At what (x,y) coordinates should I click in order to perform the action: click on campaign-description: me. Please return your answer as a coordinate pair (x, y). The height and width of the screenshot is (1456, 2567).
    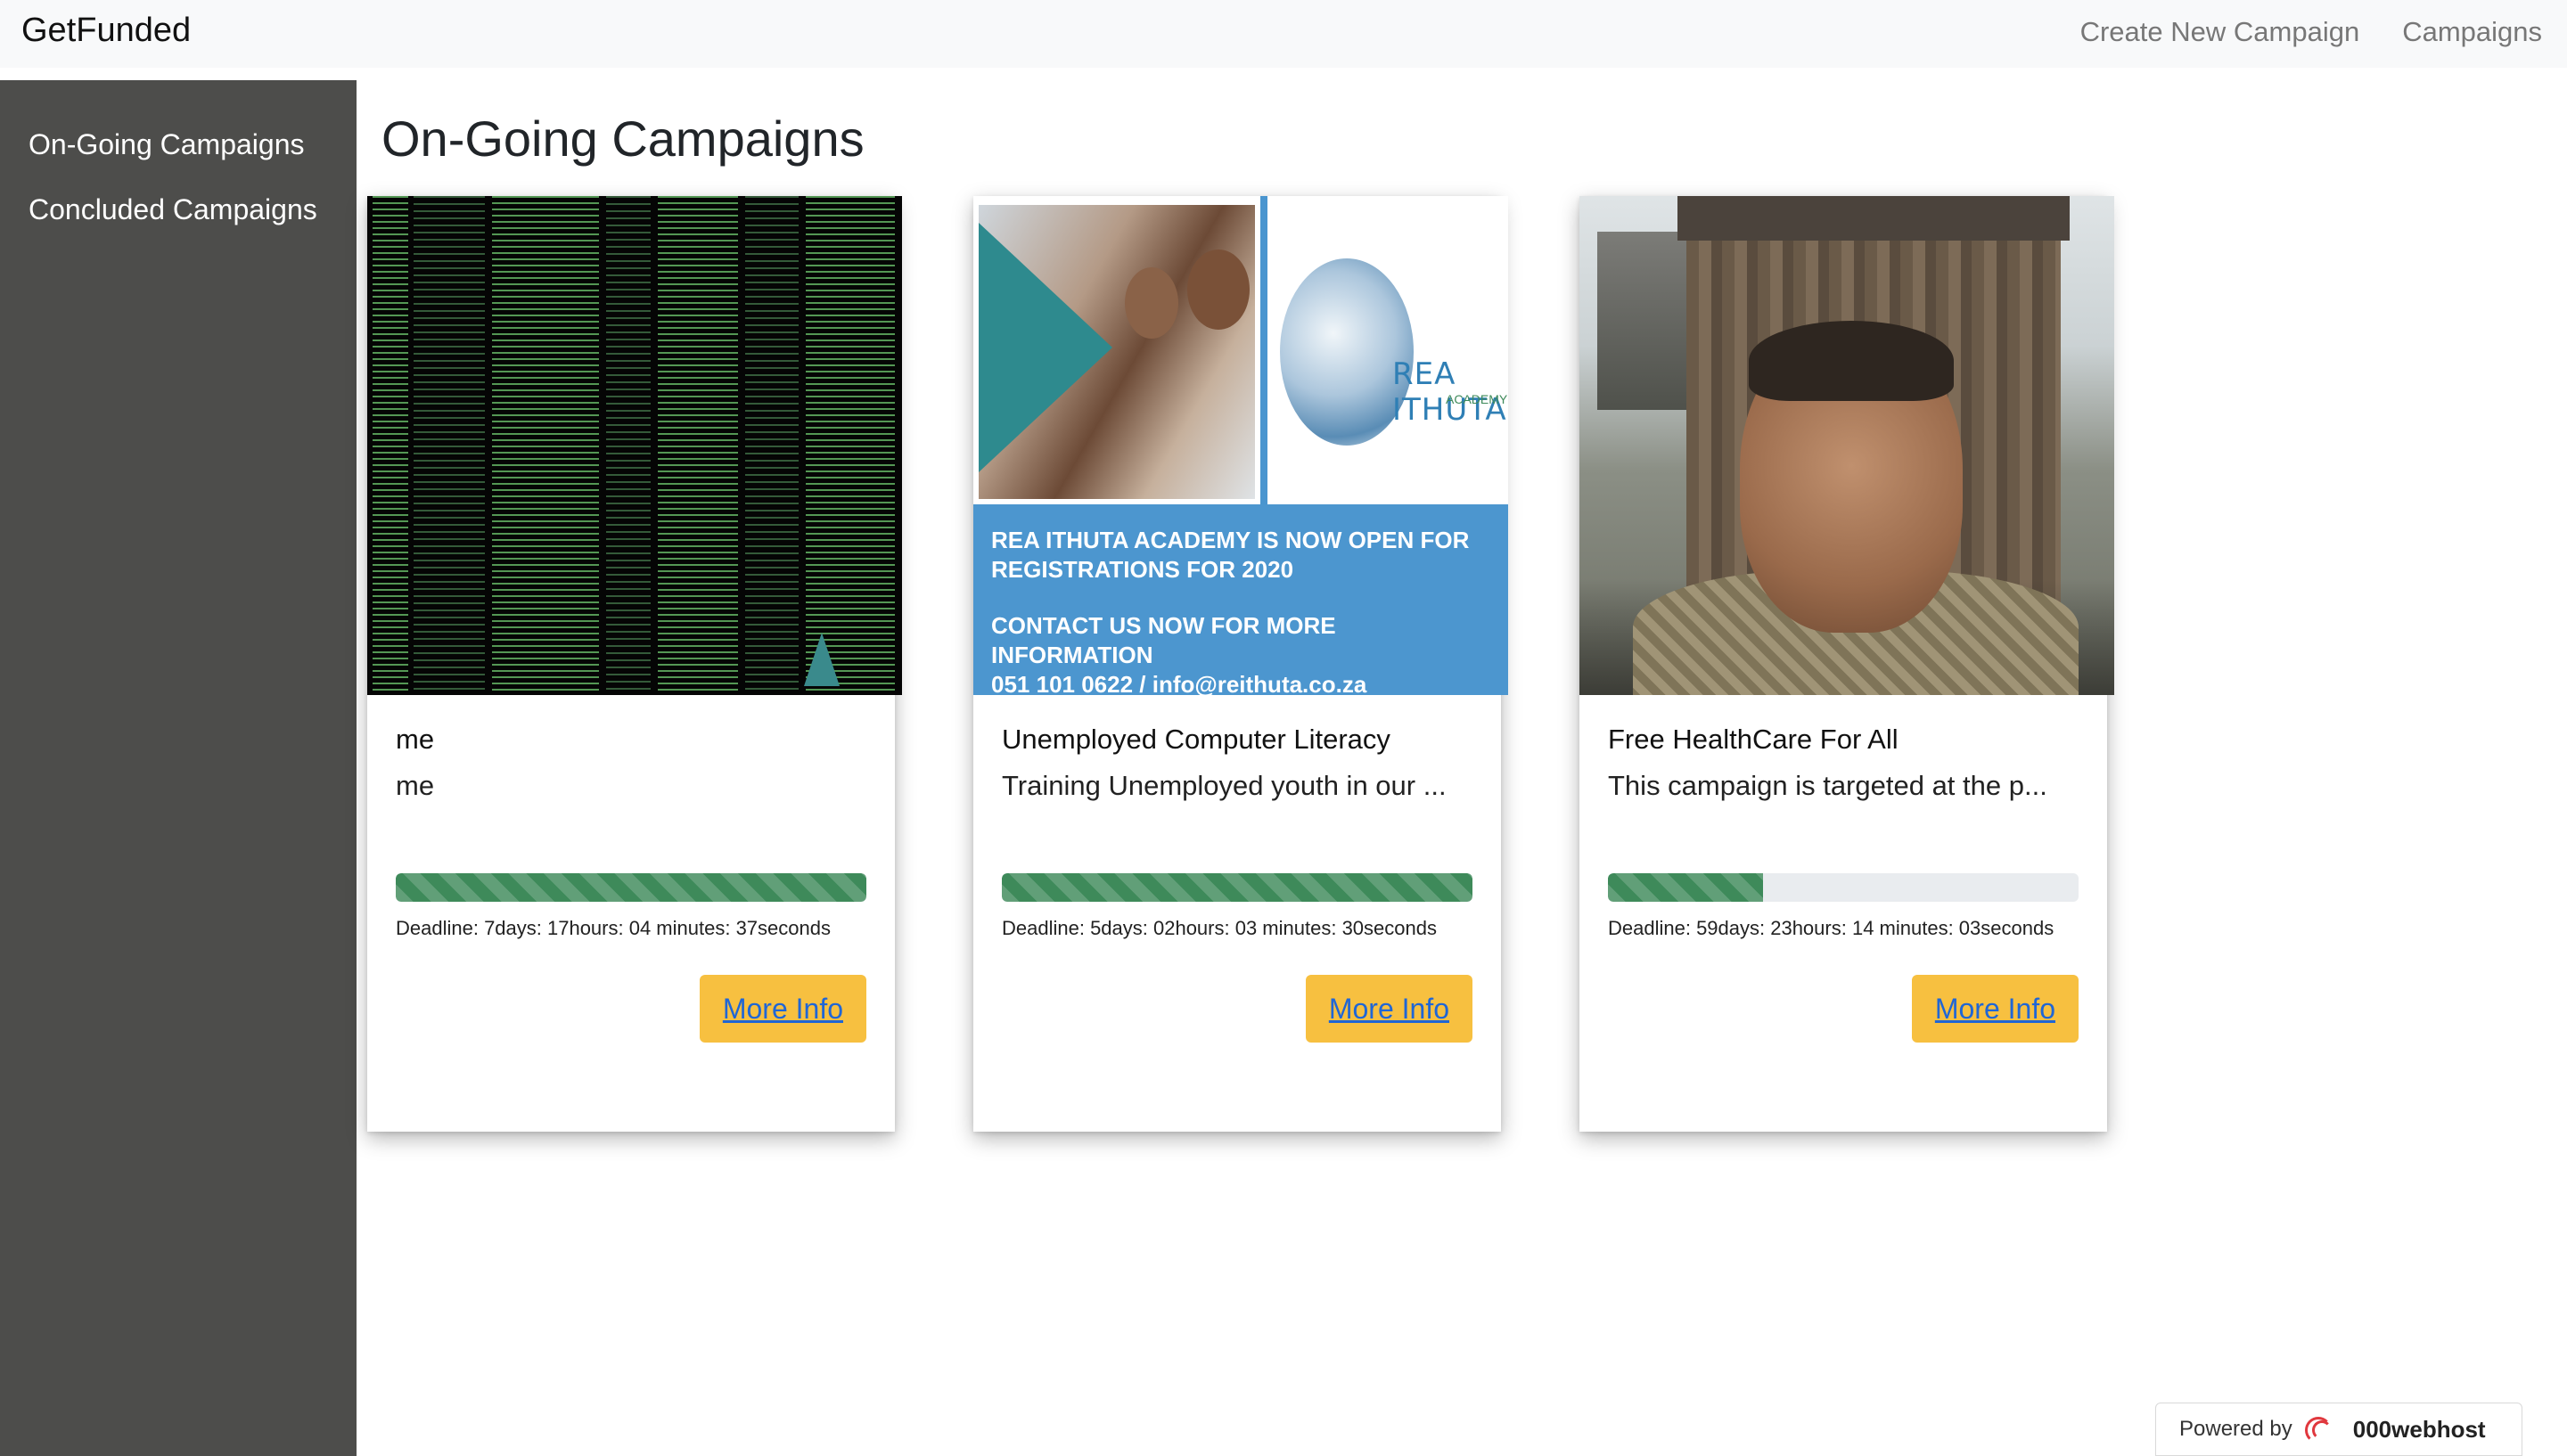
    Looking at the image, I should click on (416, 786).